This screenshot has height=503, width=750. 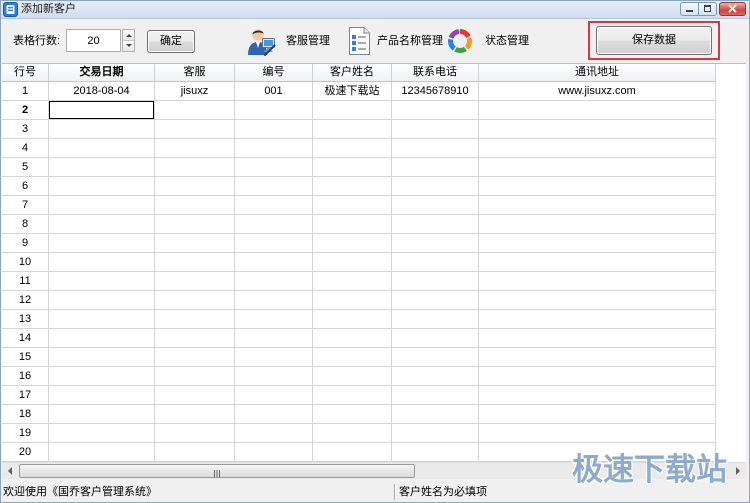 I want to click on table-row: 17, so click(x=374, y=395).